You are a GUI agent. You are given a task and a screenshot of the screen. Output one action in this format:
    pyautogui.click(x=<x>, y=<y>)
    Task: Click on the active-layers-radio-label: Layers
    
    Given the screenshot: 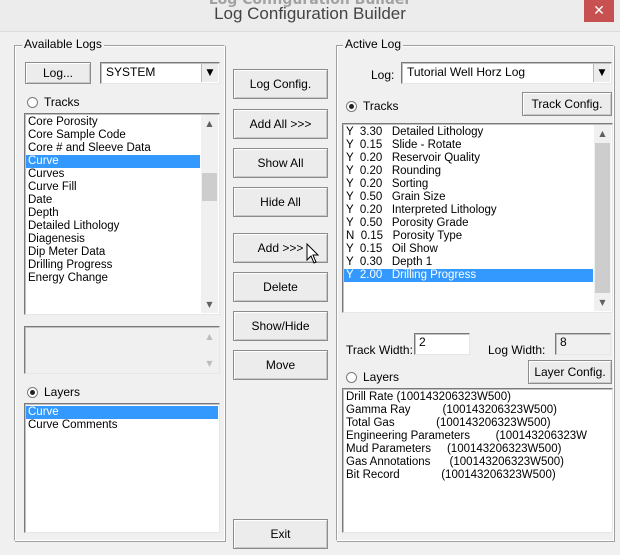 What is the action you would take?
    pyautogui.click(x=381, y=377)
    